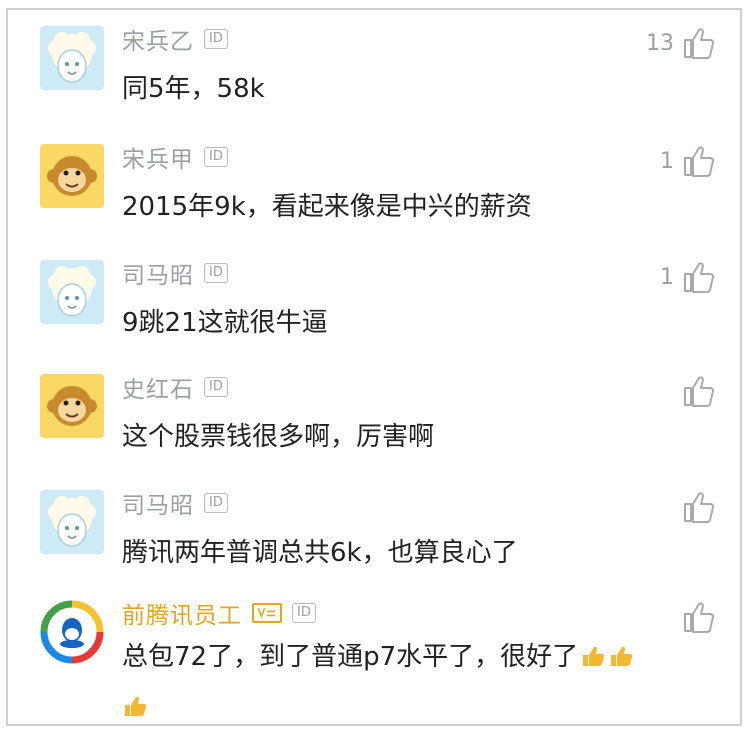  Describe the element at coordinates (327, 207) in the screenshot. I see `comment-text: 2015年9k，看起来像是中兴的薪资` at that location.